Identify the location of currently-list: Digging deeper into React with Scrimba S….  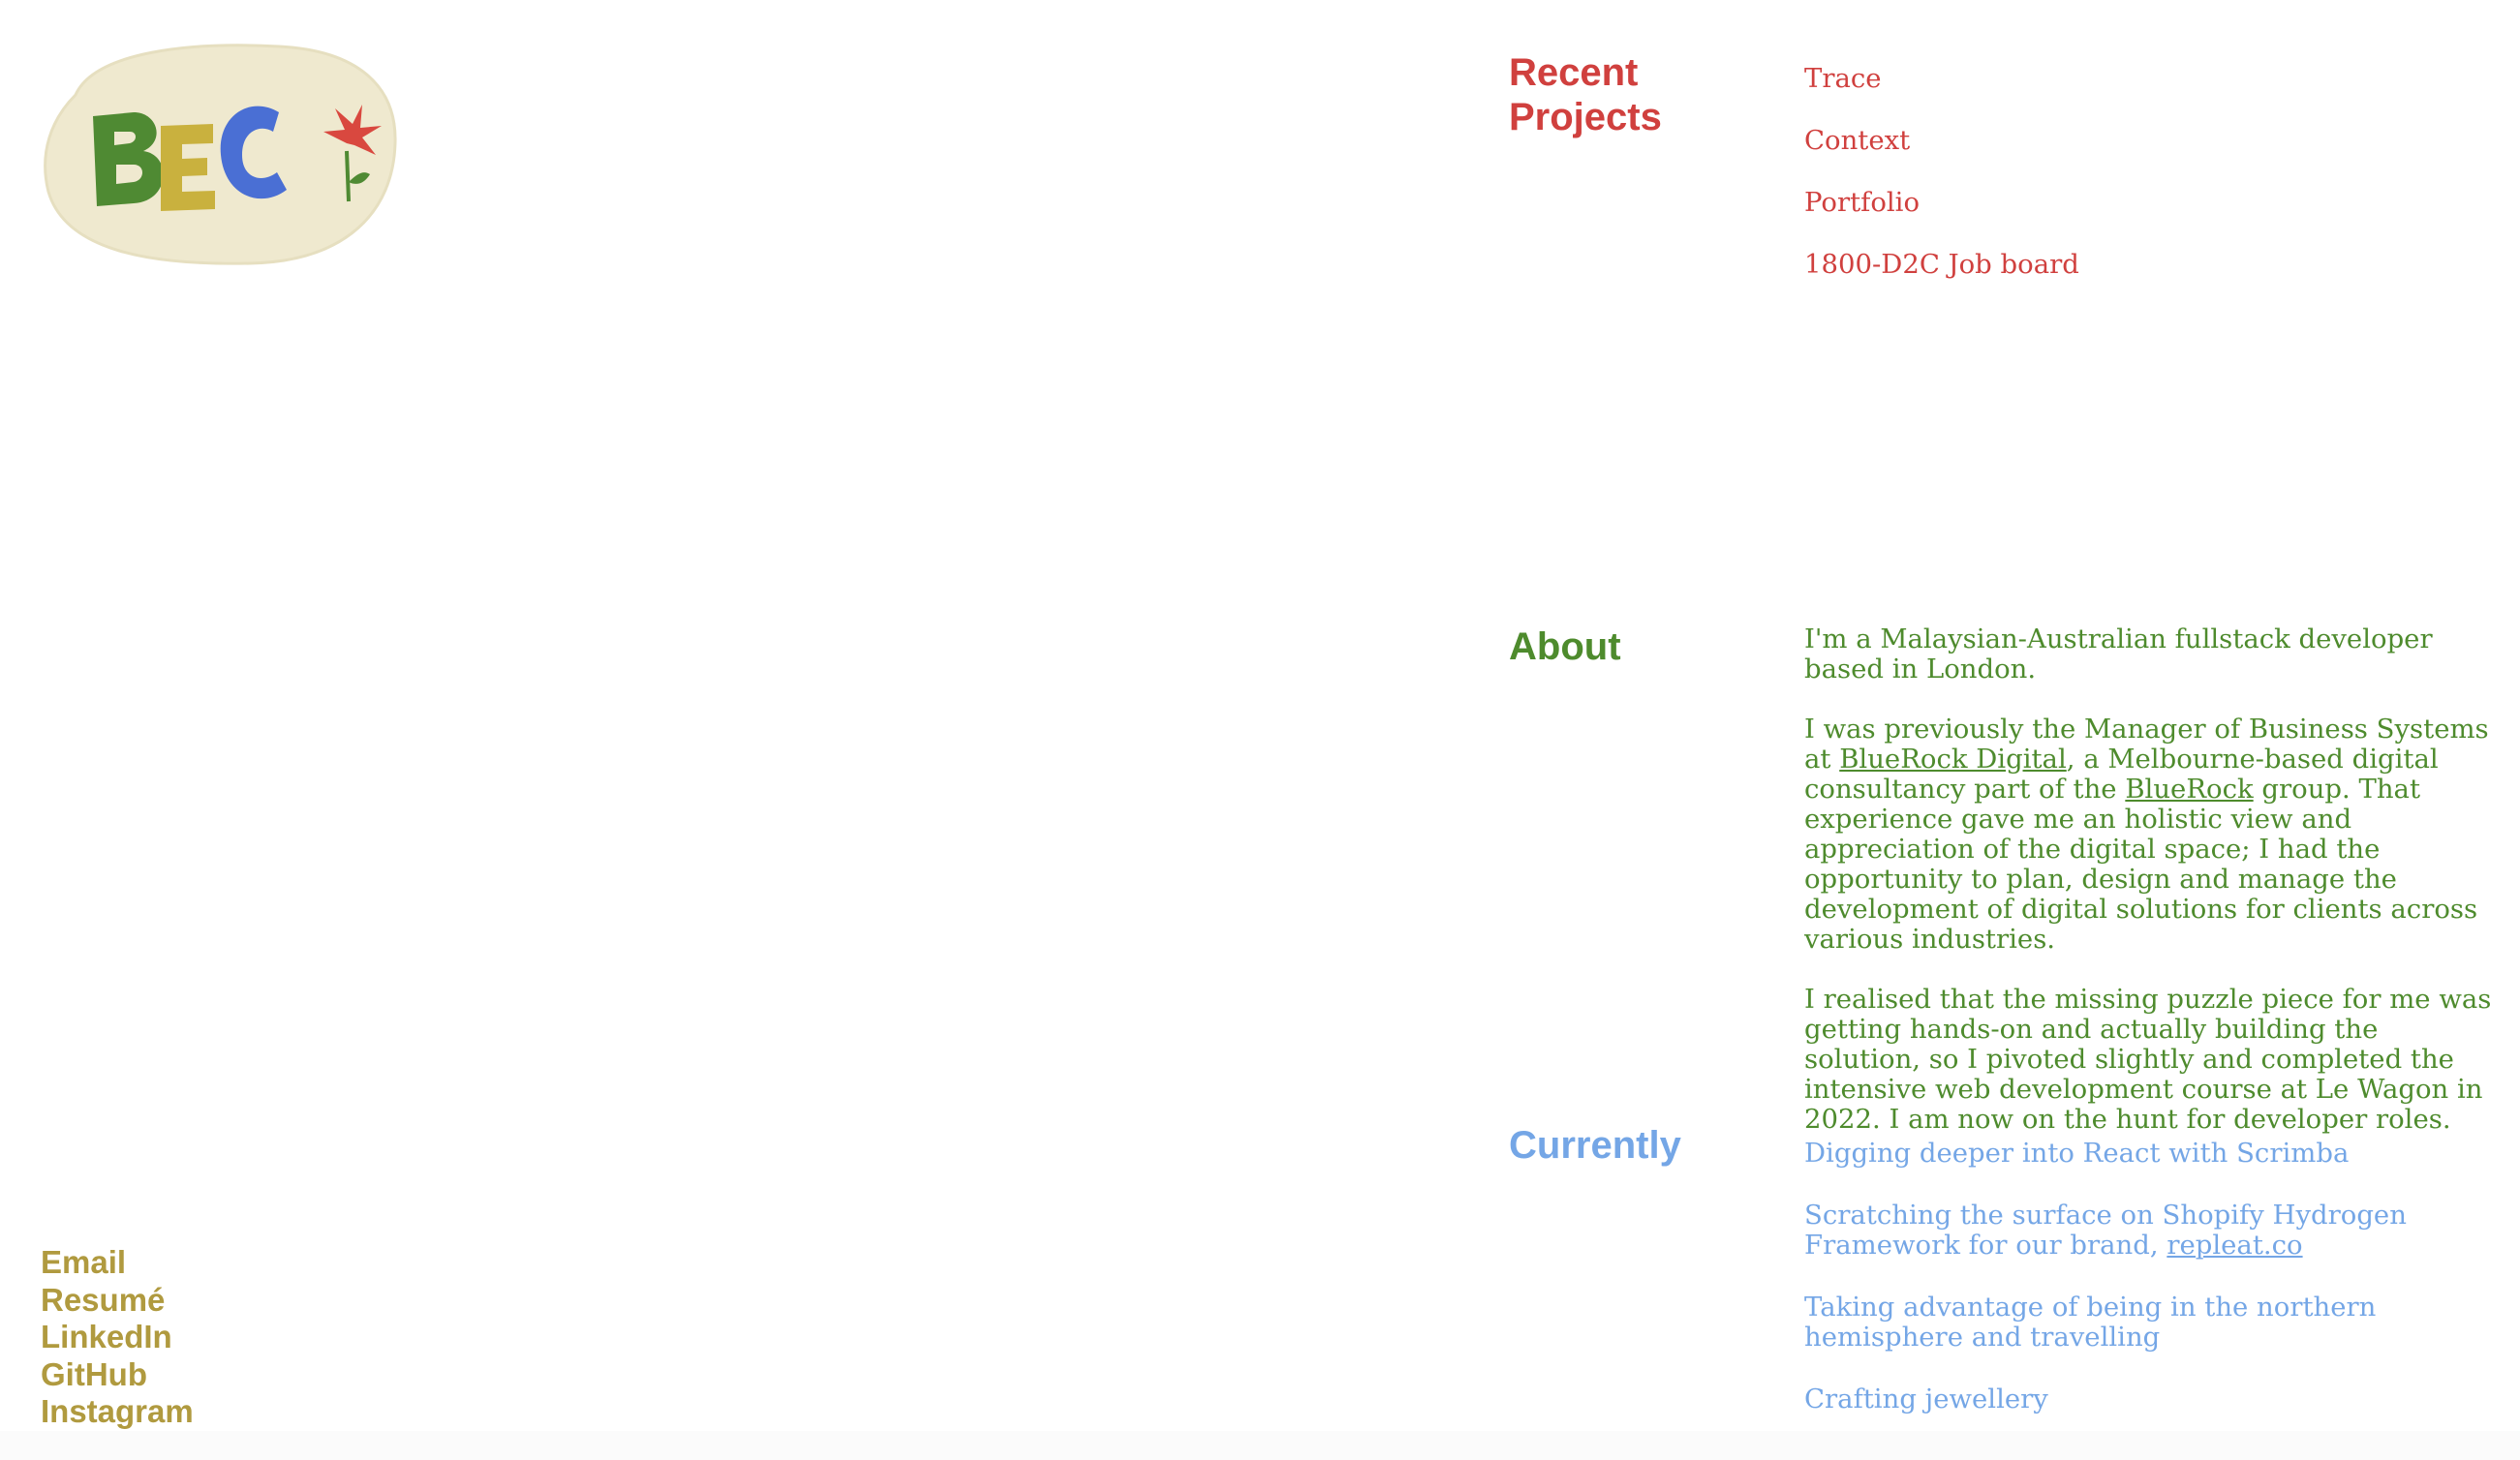
(2153, 1292).